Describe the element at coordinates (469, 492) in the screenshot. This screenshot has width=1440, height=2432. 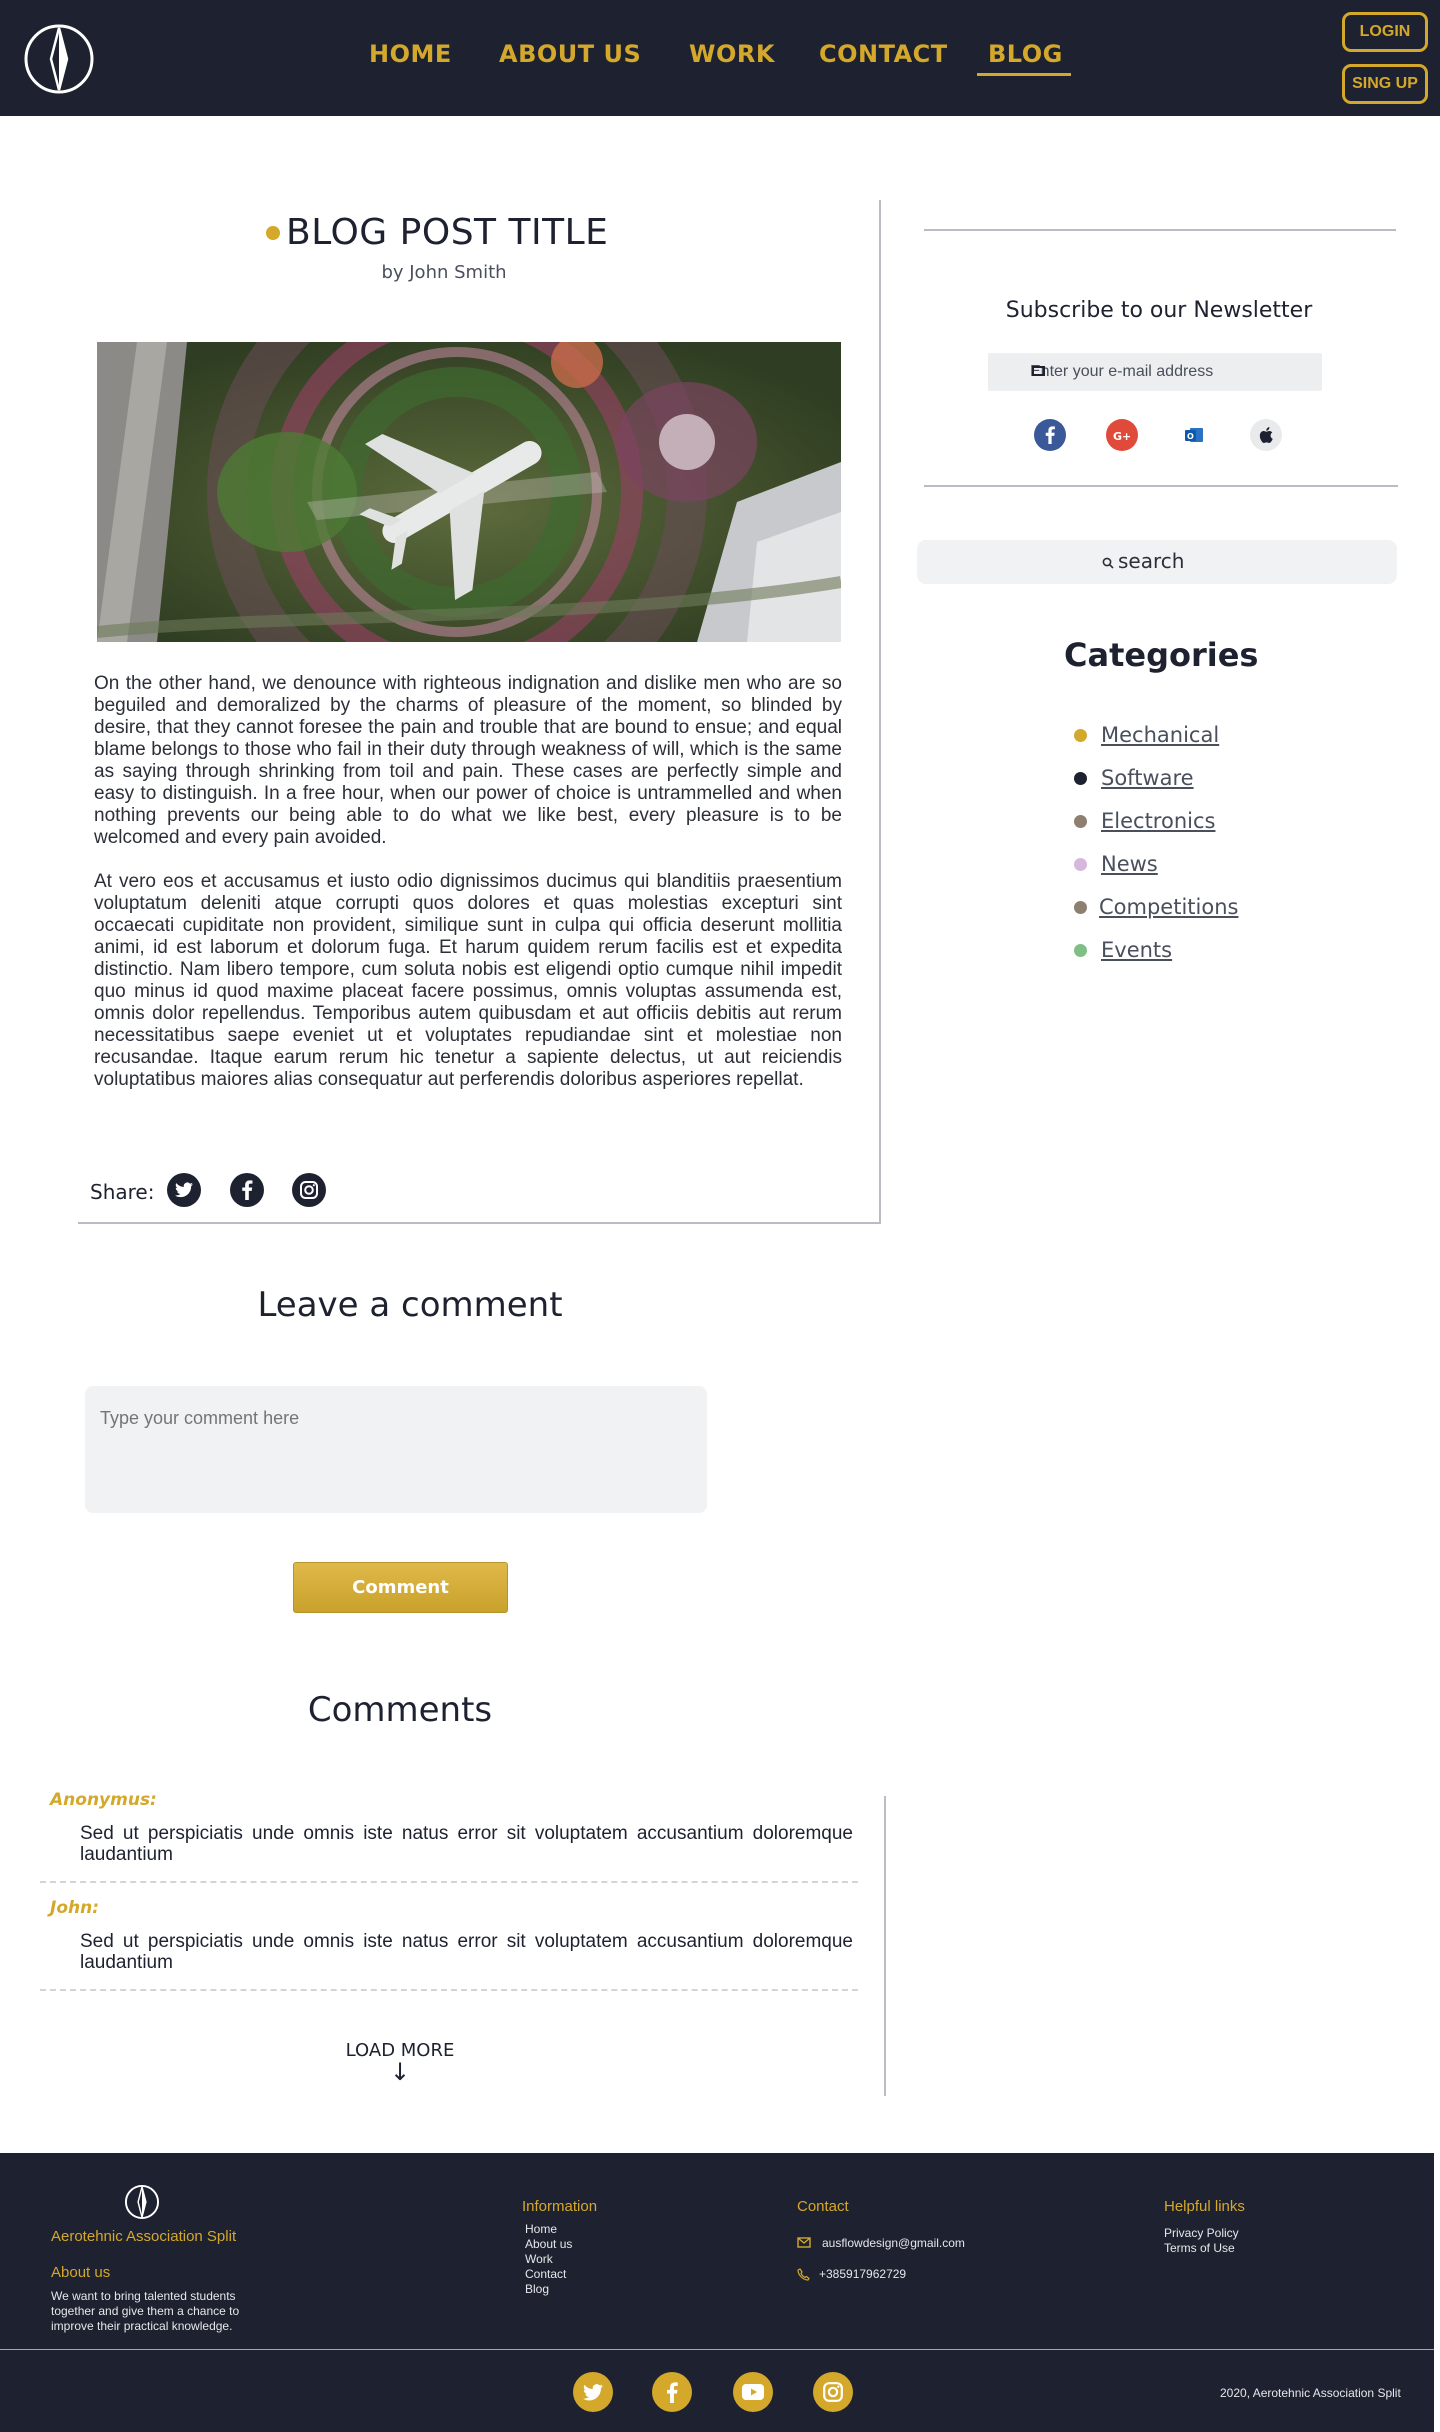
I see `post-hero-image` at that location.